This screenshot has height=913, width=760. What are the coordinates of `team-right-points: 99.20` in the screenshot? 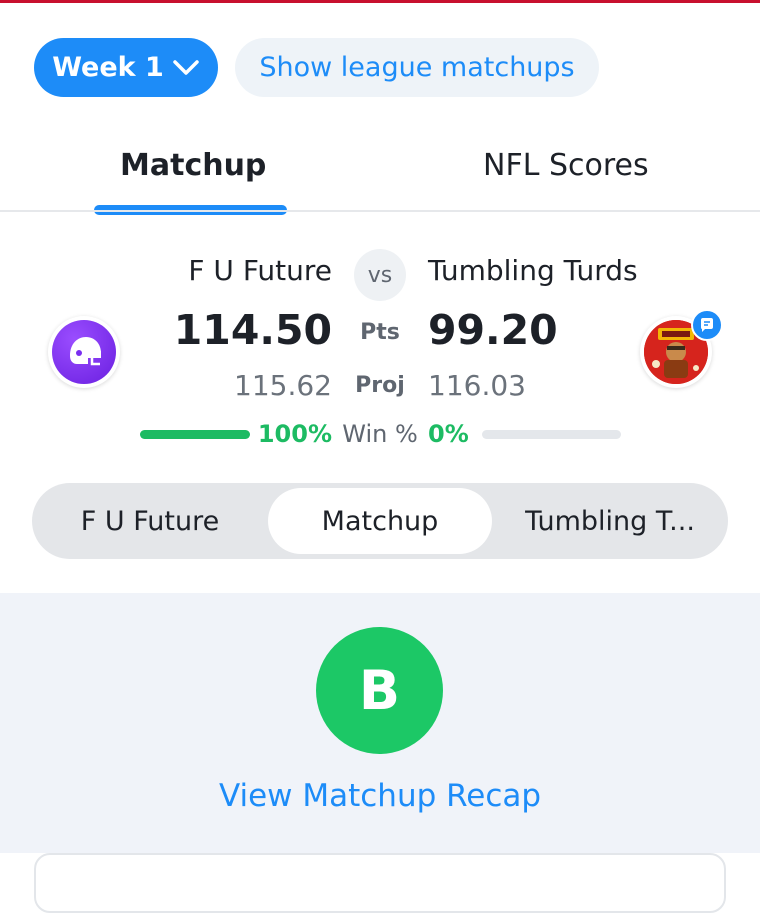 It's located at (493, 330).